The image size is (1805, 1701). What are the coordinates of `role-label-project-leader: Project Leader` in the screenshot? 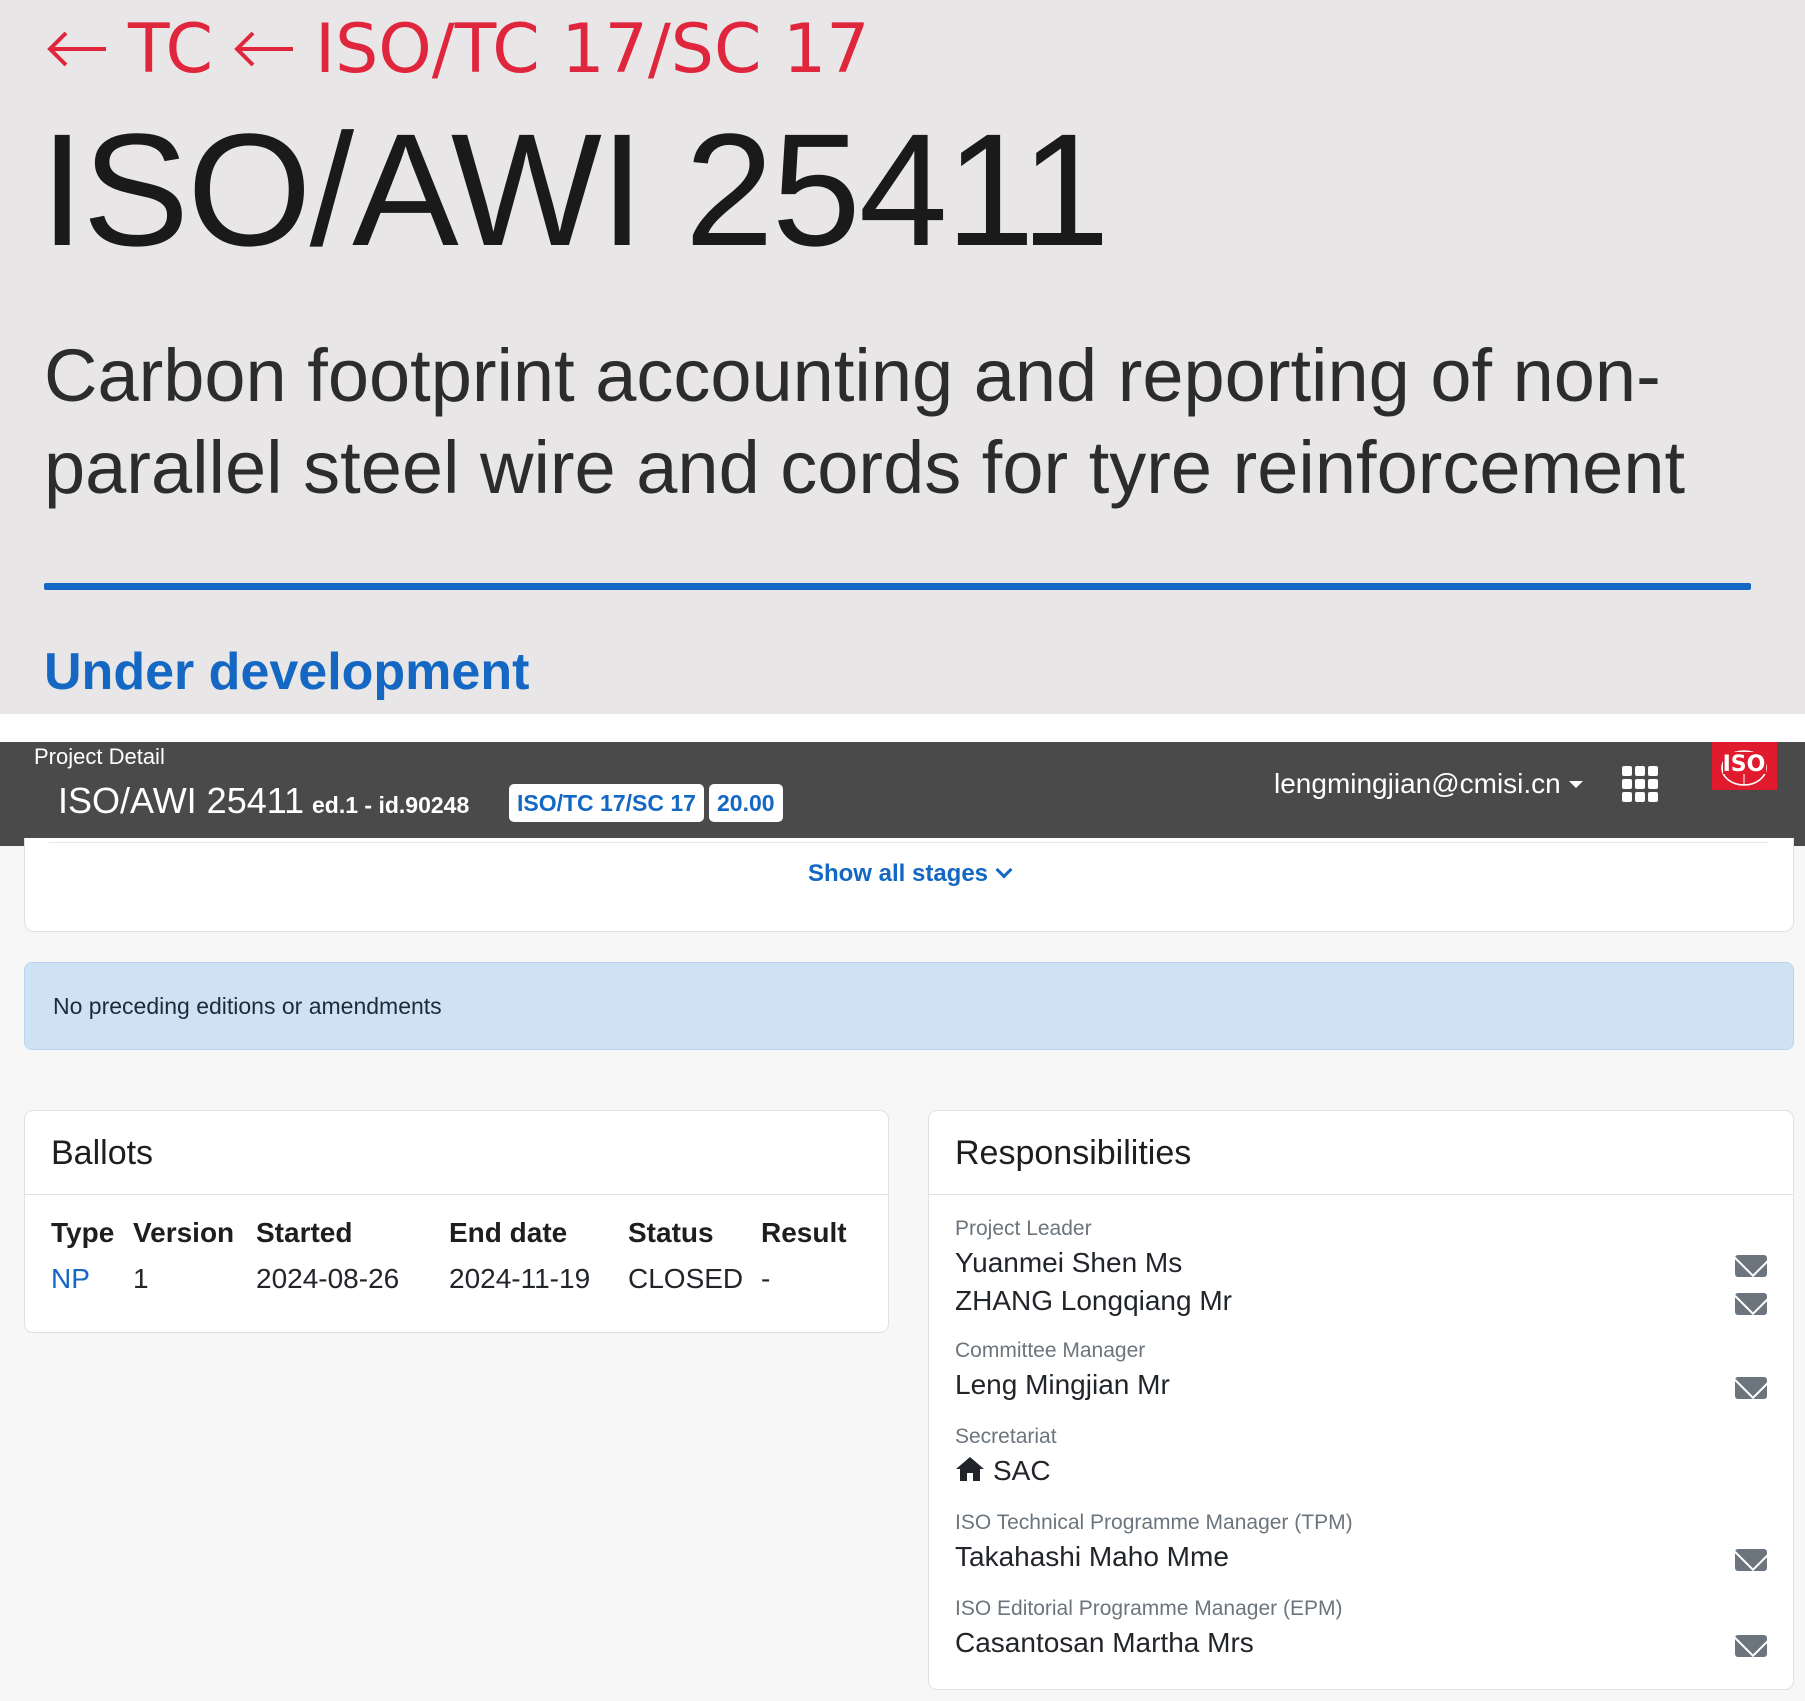 It's located at (1023, 1228).